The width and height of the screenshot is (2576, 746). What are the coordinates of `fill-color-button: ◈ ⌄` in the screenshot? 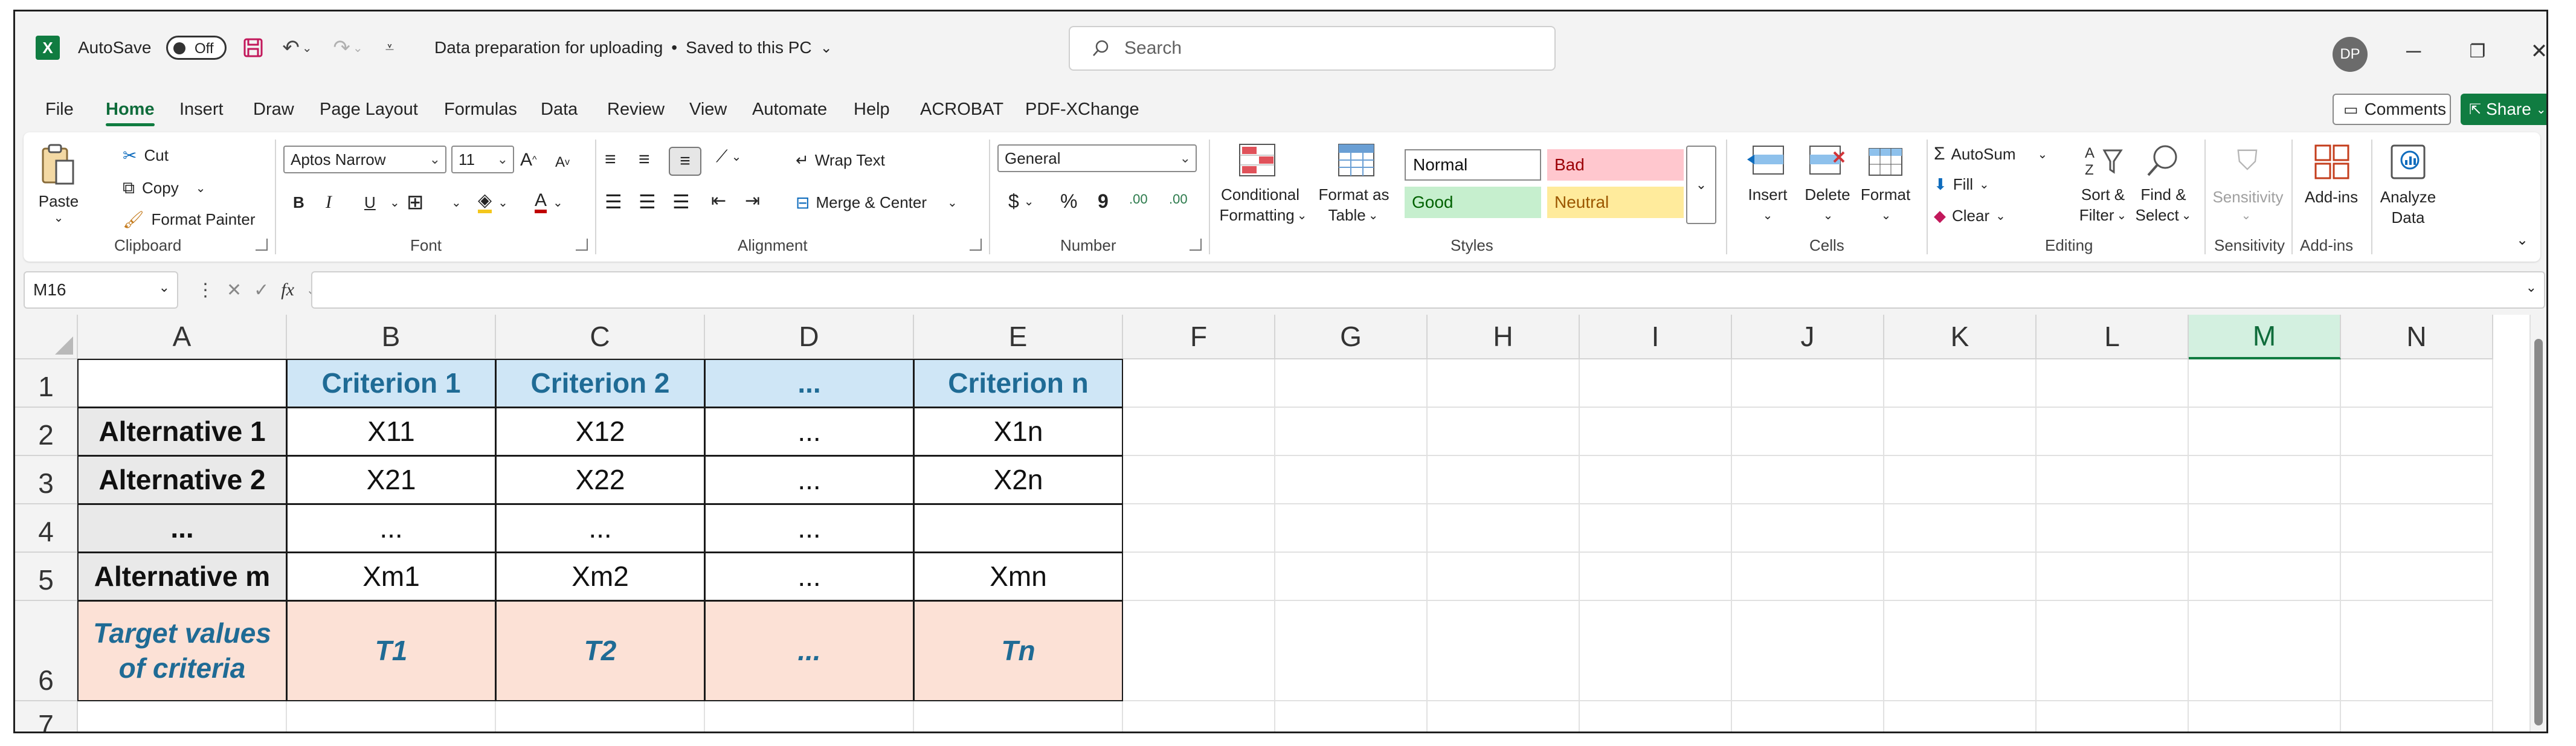 It's located at (493, 203).